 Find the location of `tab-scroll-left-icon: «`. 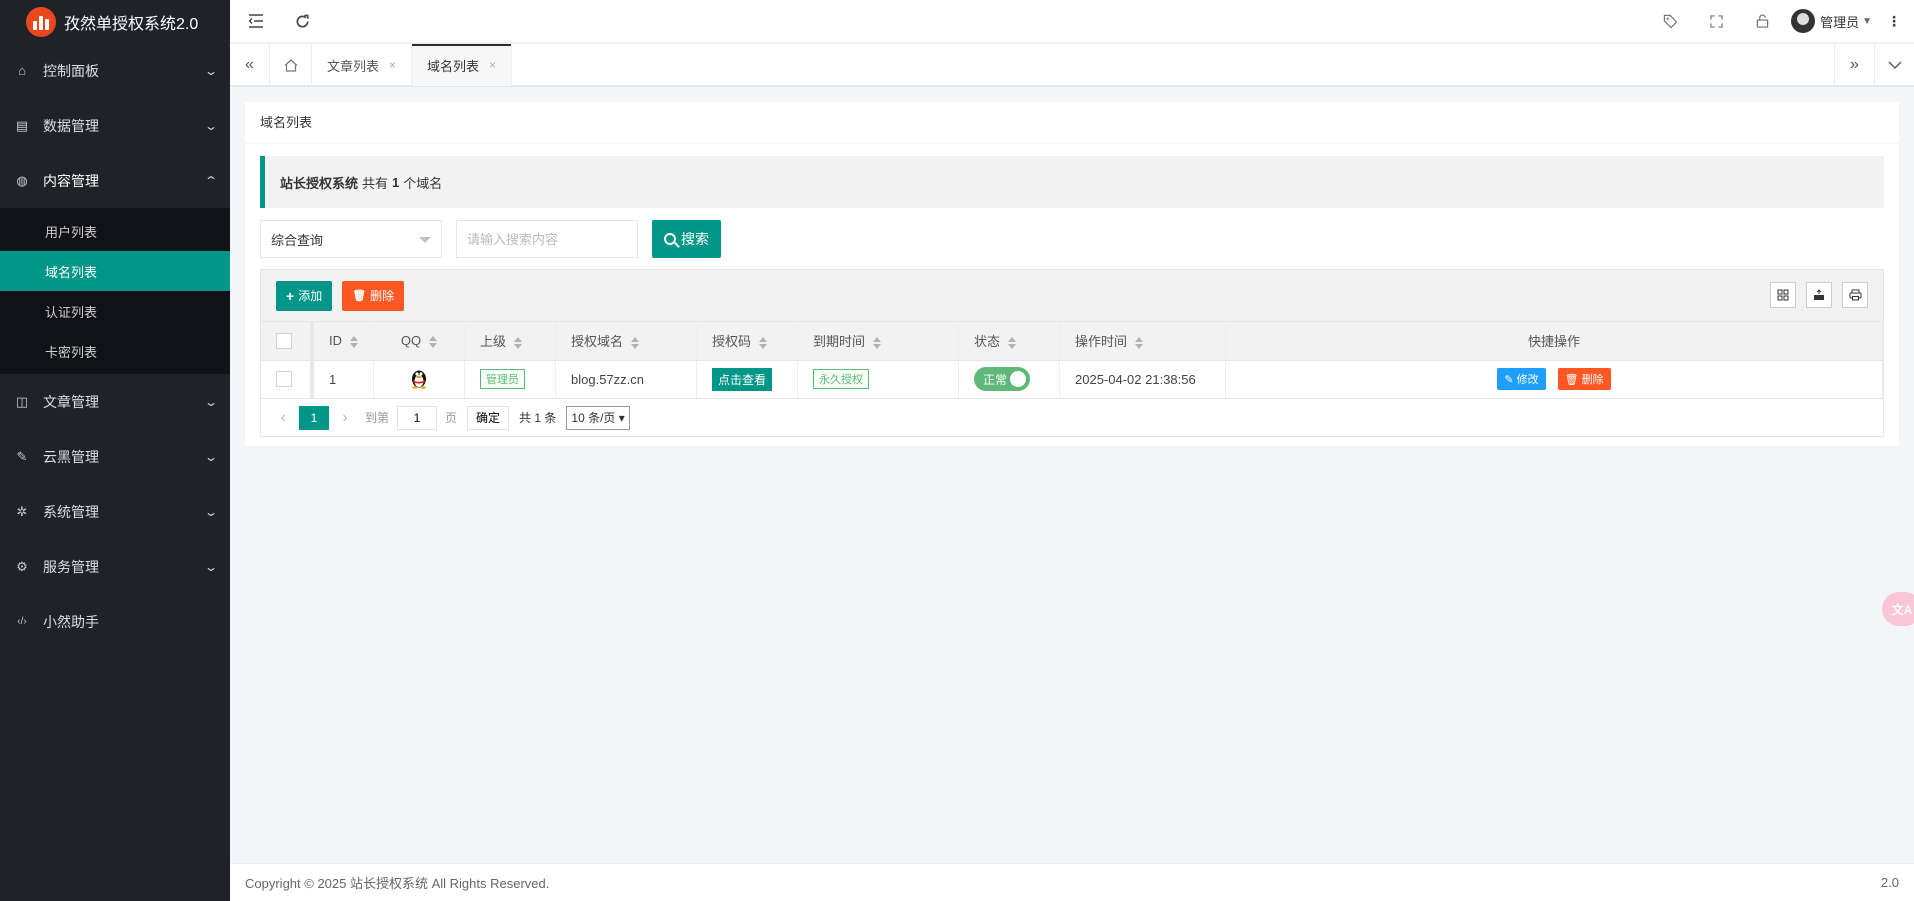

tab-scroll-left-icon: « is located at coordinates (250, 65).